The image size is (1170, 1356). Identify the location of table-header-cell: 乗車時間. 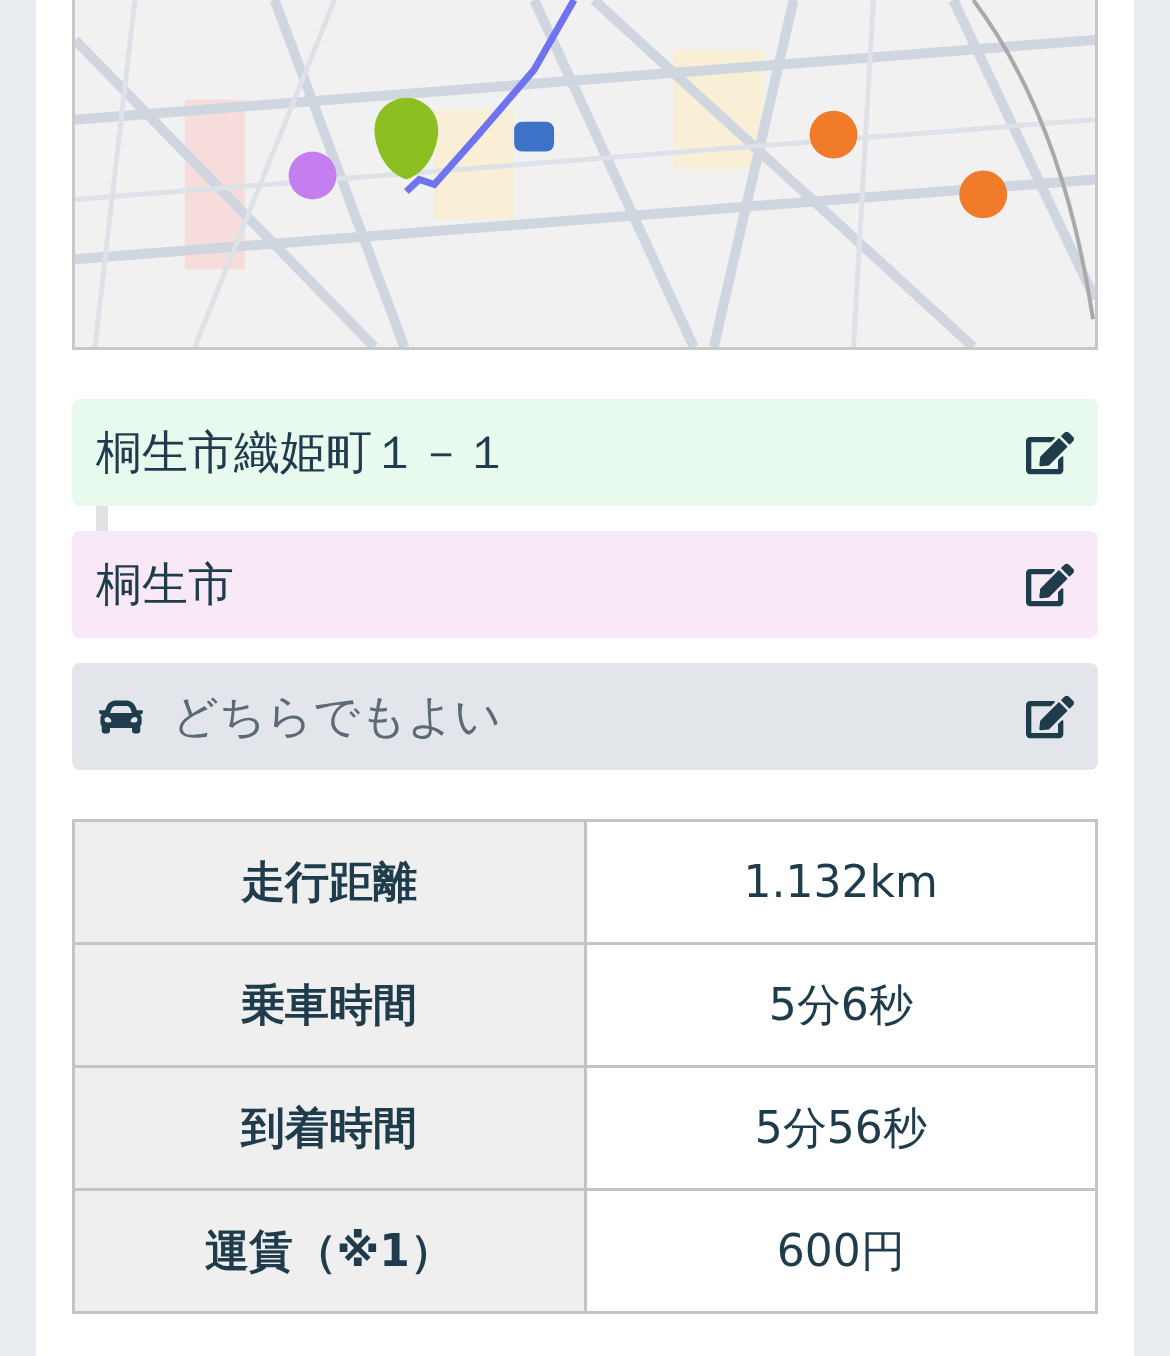
(329, 1005).